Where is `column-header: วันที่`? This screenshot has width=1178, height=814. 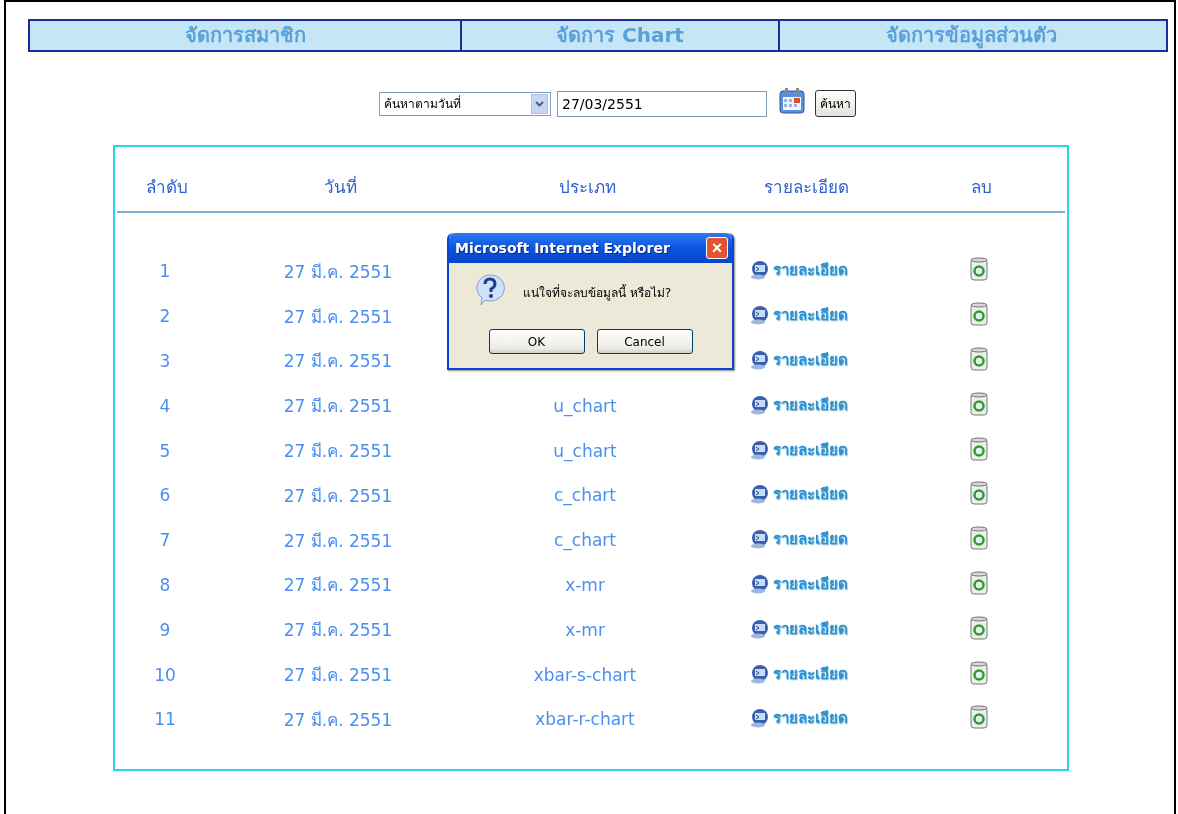 column-header: วันที่ is located at coordinates (340, 186).